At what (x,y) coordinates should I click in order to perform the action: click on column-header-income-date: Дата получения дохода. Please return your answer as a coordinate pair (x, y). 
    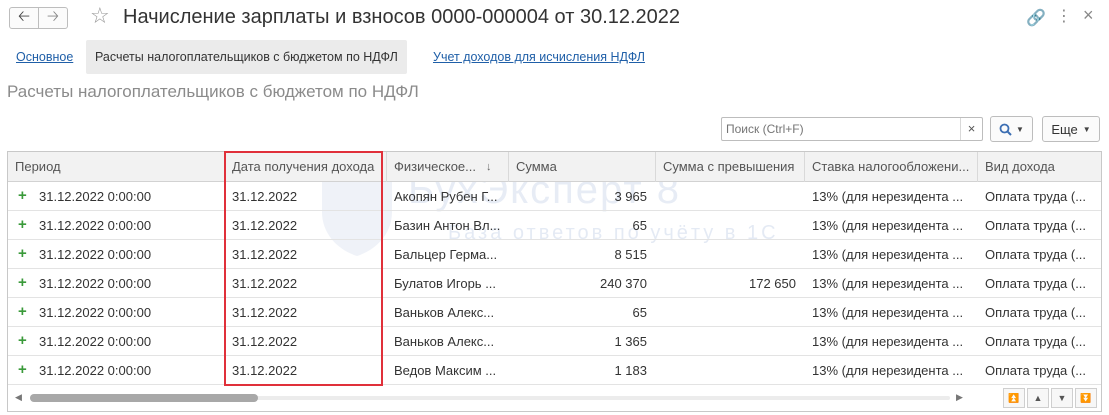
    Looking at the image, I should click on (306, 167).